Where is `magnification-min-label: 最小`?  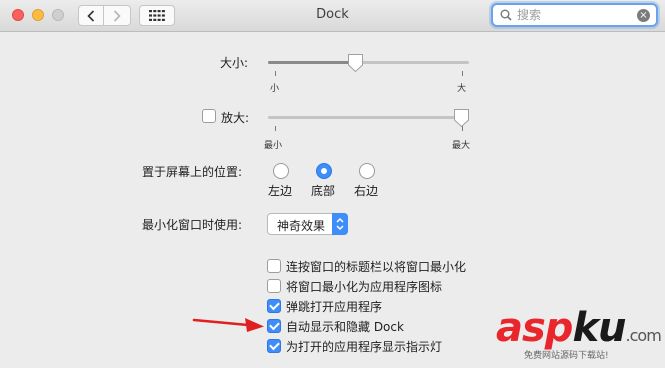 magnification-min-label: 最小 is located at coordinates (273, 146).